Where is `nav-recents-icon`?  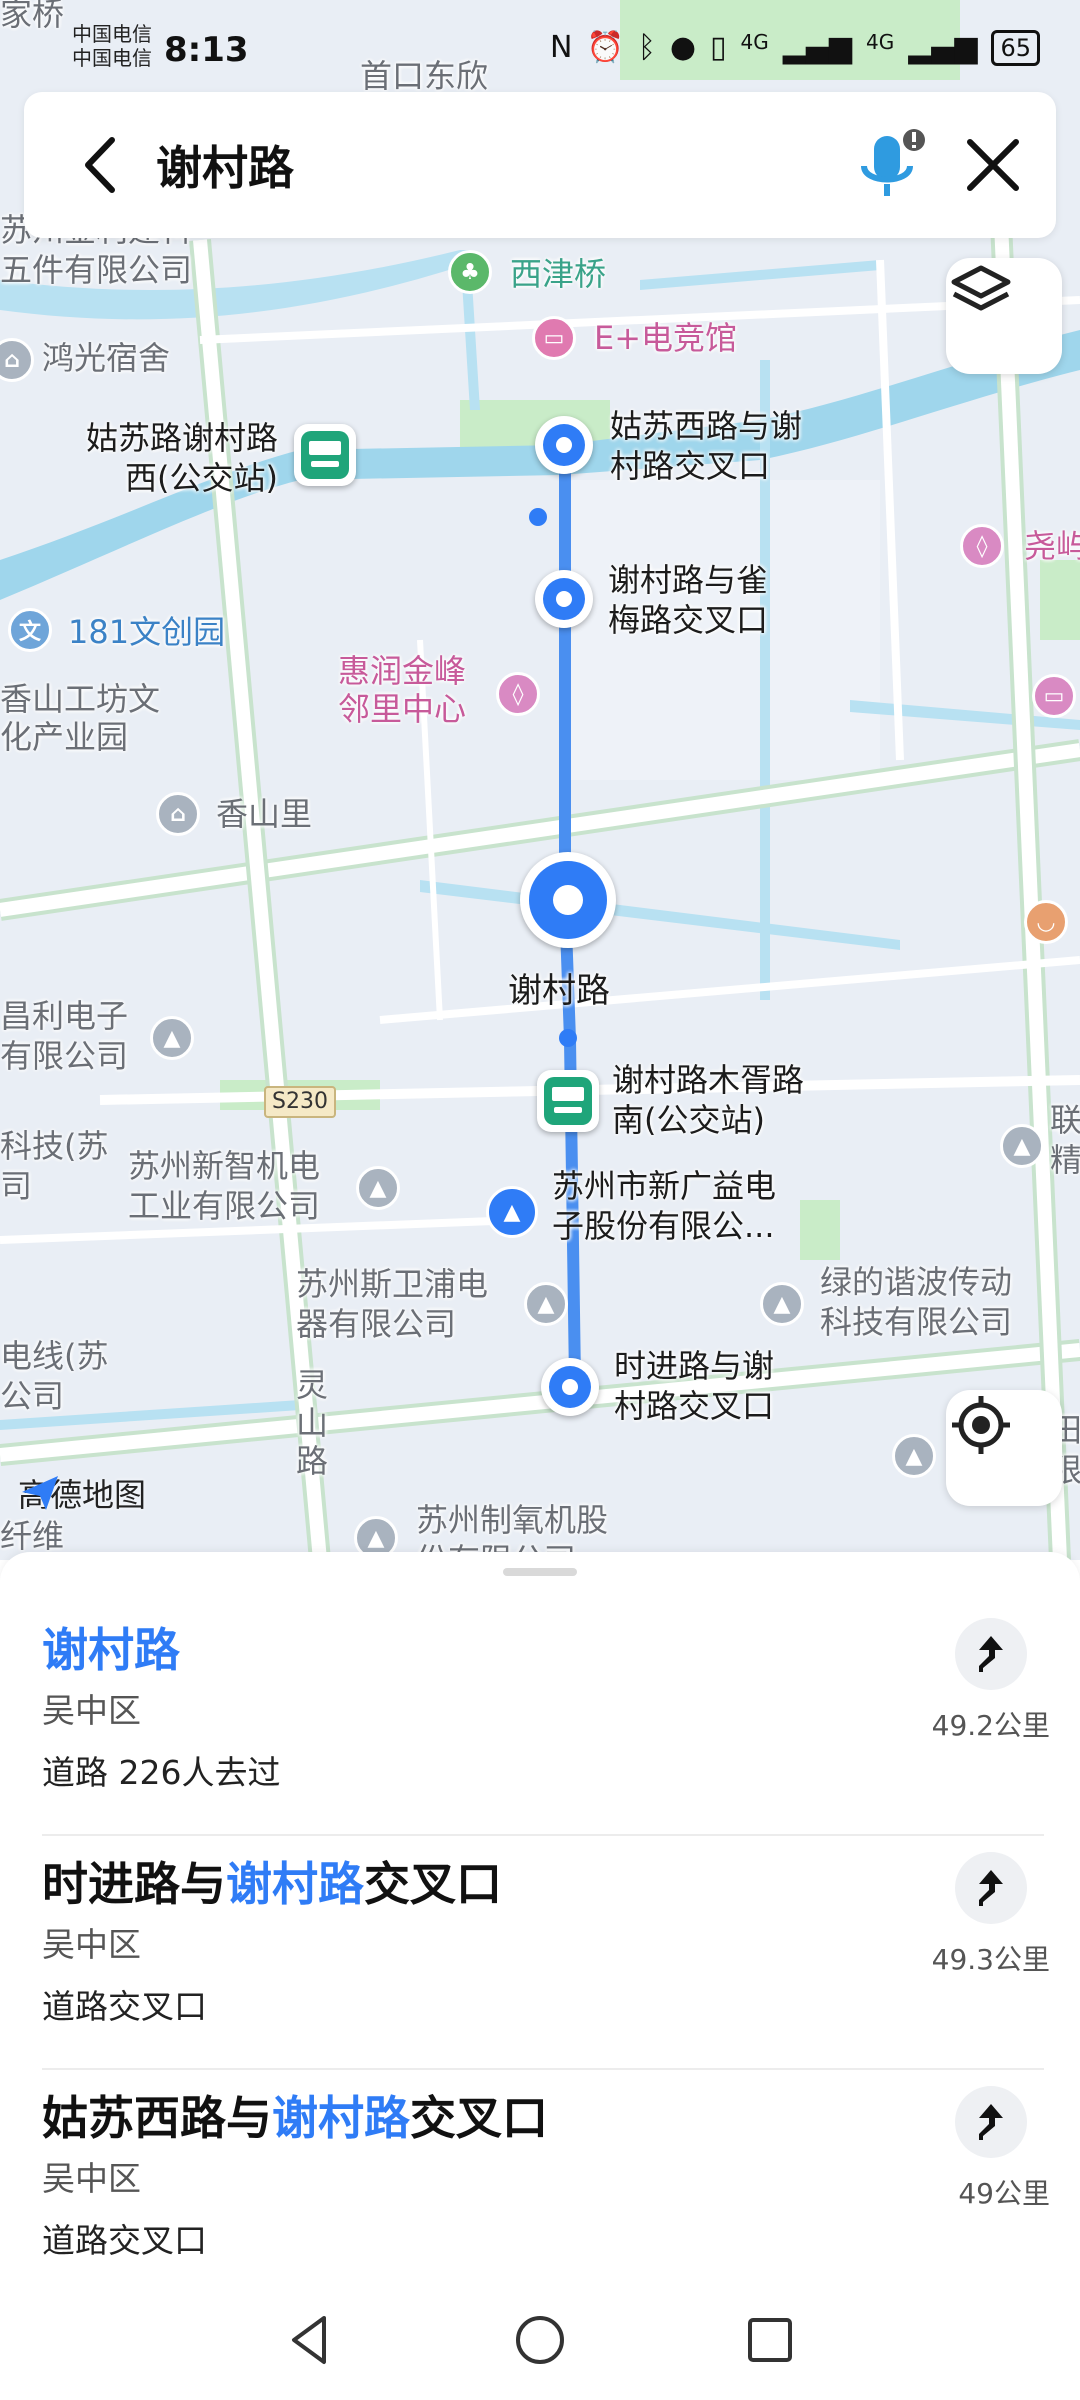
nav-recents-icon is located at coordinates (770, 2340).